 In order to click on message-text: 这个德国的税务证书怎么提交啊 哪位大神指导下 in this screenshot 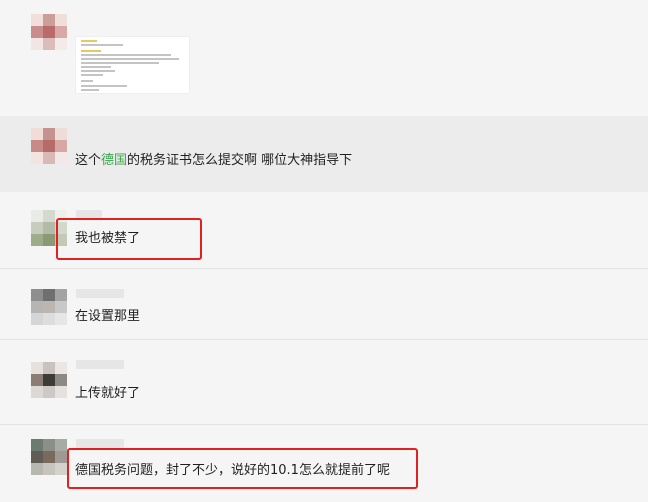, I will do `click(213, 161)`.